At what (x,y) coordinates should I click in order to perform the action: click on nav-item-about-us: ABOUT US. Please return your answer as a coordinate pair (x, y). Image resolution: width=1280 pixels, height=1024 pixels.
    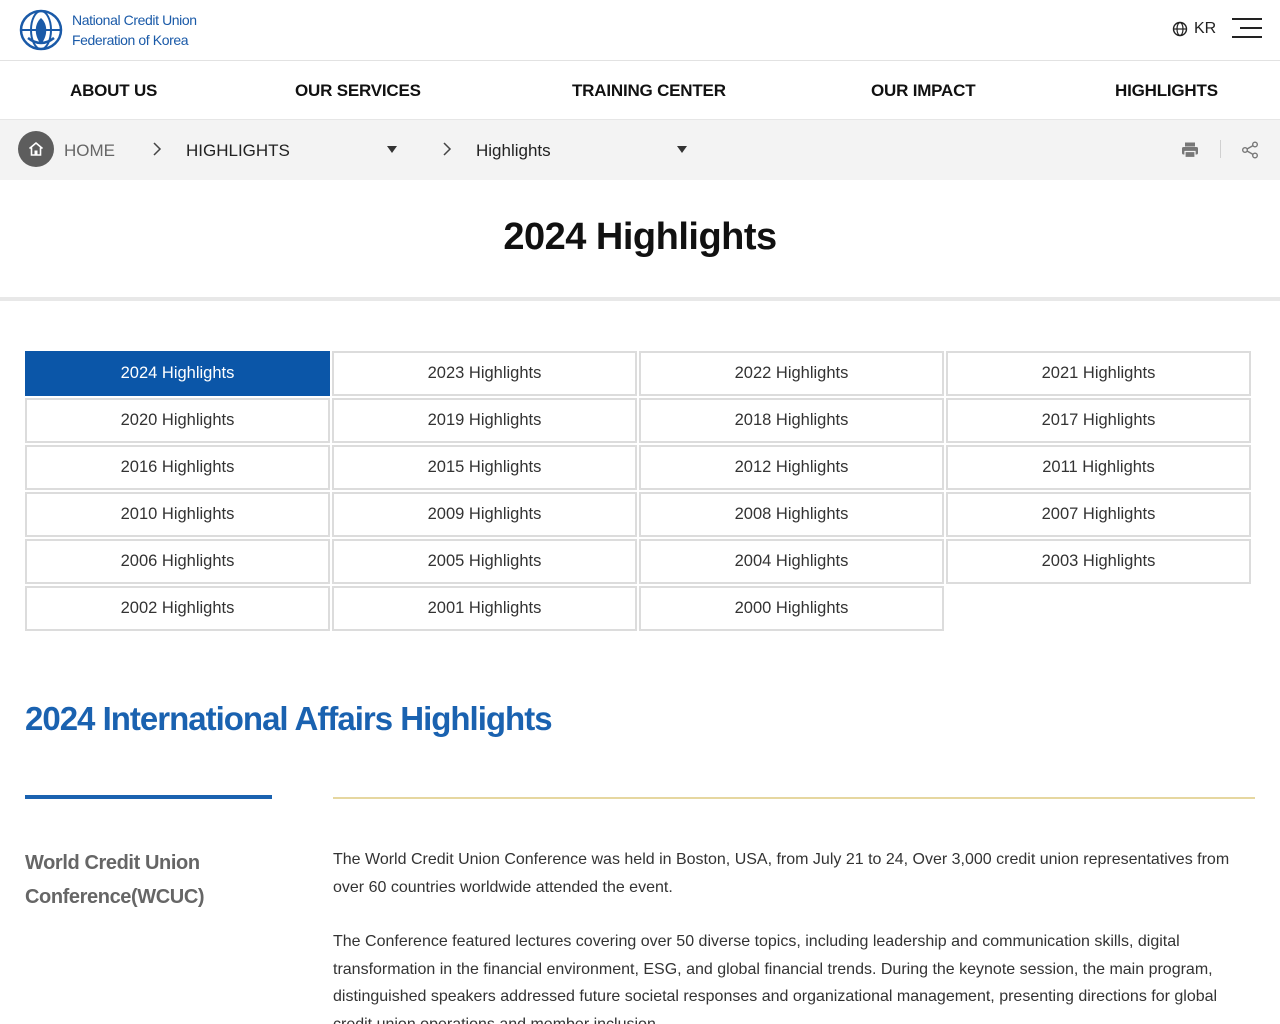
    Looking at the image, I should click on (113, 91).